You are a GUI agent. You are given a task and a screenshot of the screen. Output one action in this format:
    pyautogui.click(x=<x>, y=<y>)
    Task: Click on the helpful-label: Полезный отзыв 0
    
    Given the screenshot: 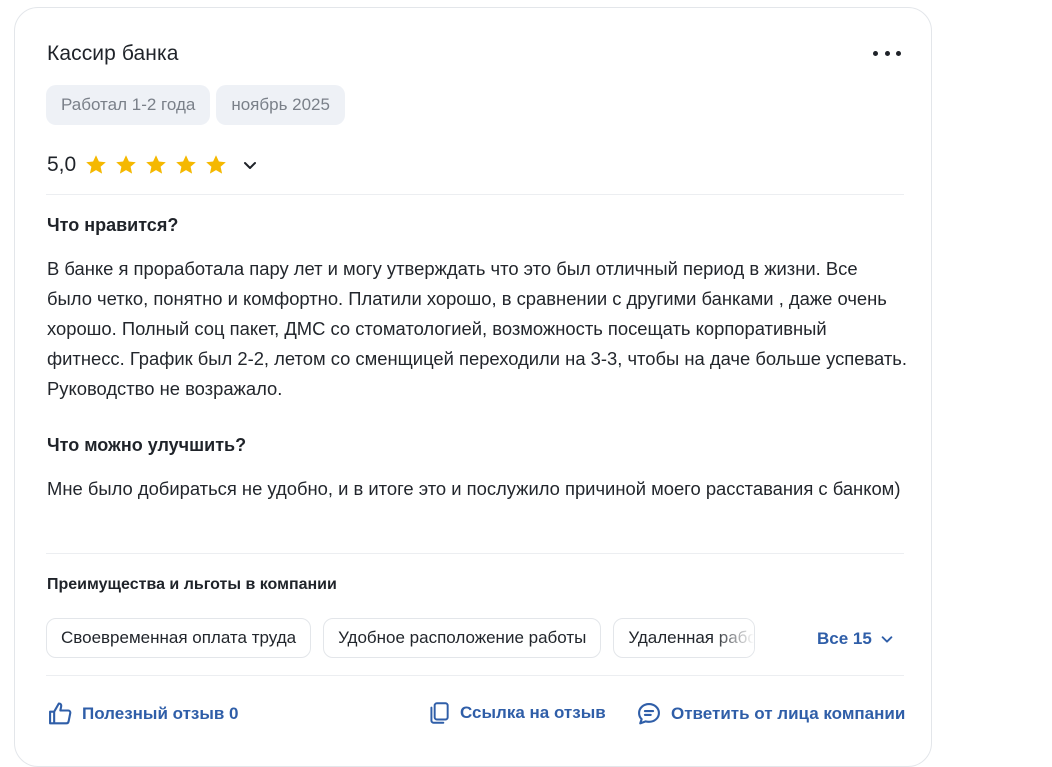 What is the action you would take?
    pyautogui.click(x=160, y=713)
    